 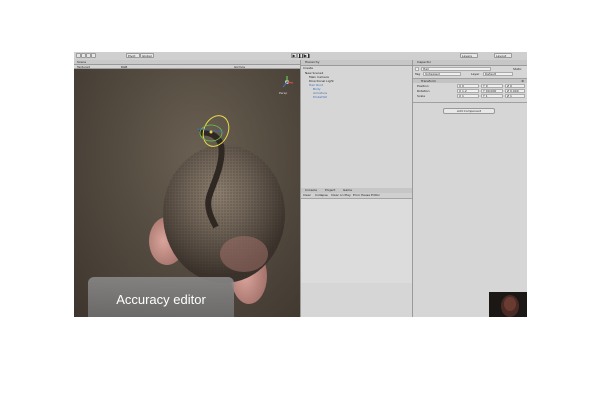 What do you see at coordinates (418, 74) in the screenshot?
I see `tag-label: Tag` at bounding box center [418, 74].